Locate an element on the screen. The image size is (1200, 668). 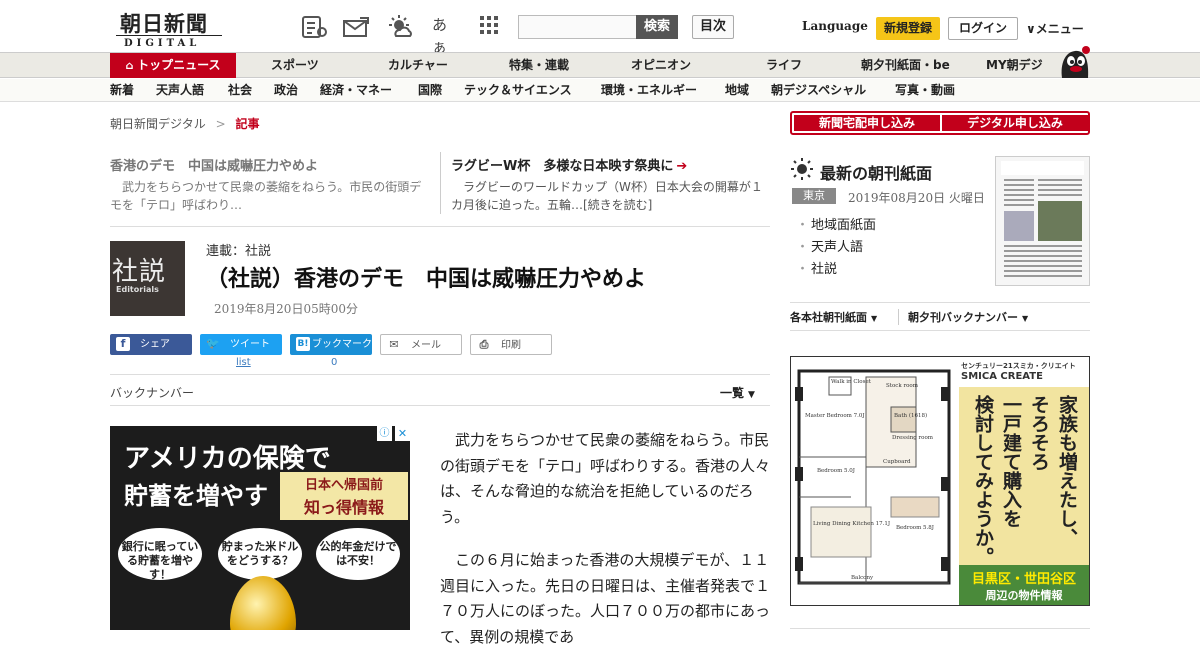
nav2-environment: 環境・エネルギー is located at coordinates (649, 90).